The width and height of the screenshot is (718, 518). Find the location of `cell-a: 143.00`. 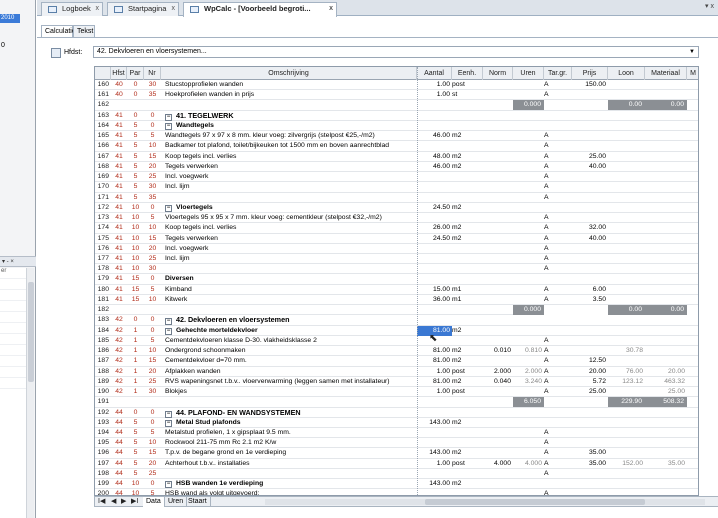

cell-a: 143.00 is located at coordinates (434, 484).